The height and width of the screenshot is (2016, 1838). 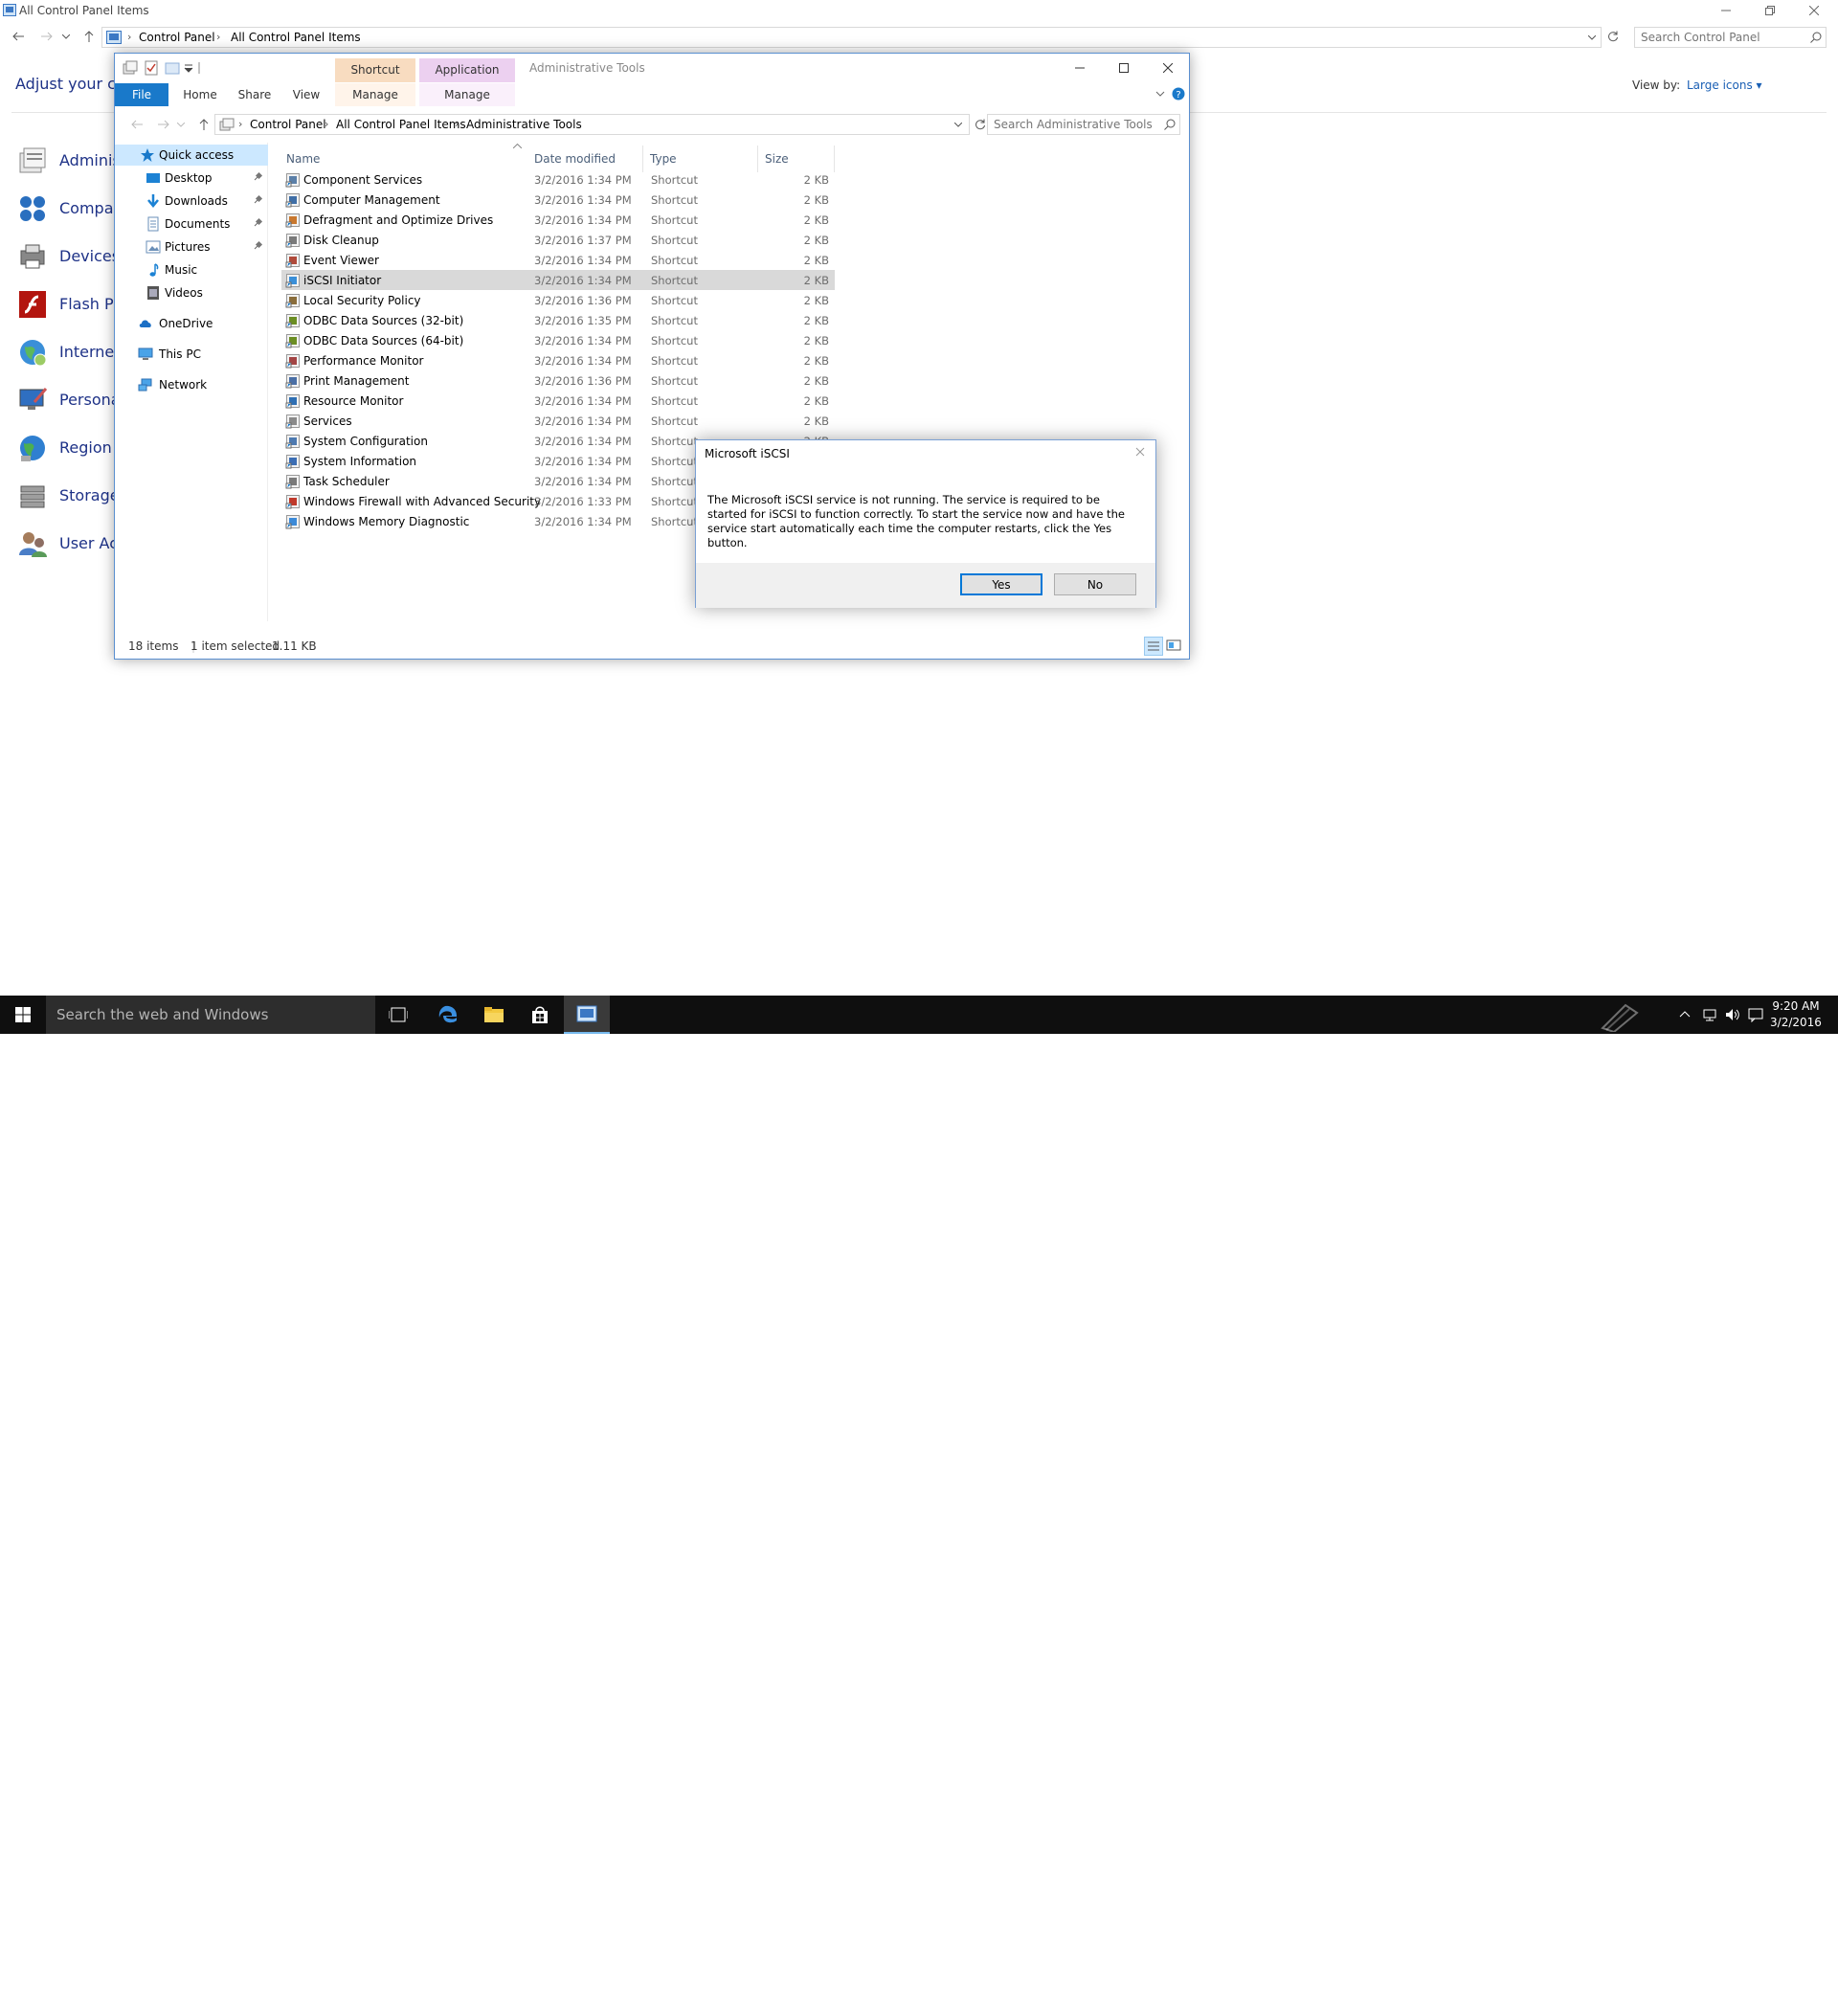 I want to click on file-row: Event Viewer 3/2/2016 1:34 PM Shortcut 2 KB, so click(x=558, y=260).